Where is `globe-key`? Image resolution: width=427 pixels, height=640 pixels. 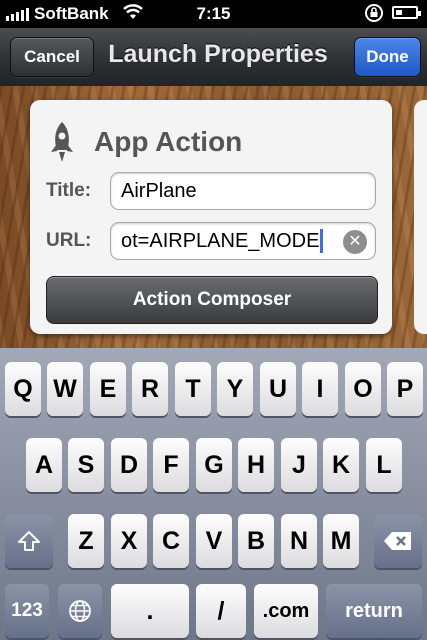
globe-key is located at coordinates (80, 611).